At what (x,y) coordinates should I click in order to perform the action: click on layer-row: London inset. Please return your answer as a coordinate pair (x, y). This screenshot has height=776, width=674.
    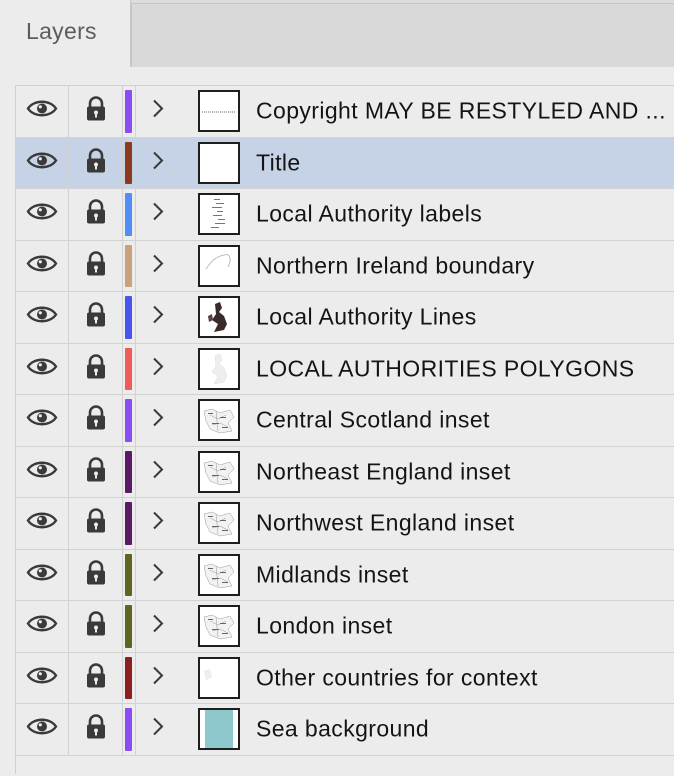
    Looking at the image, I should click on (345, 627).